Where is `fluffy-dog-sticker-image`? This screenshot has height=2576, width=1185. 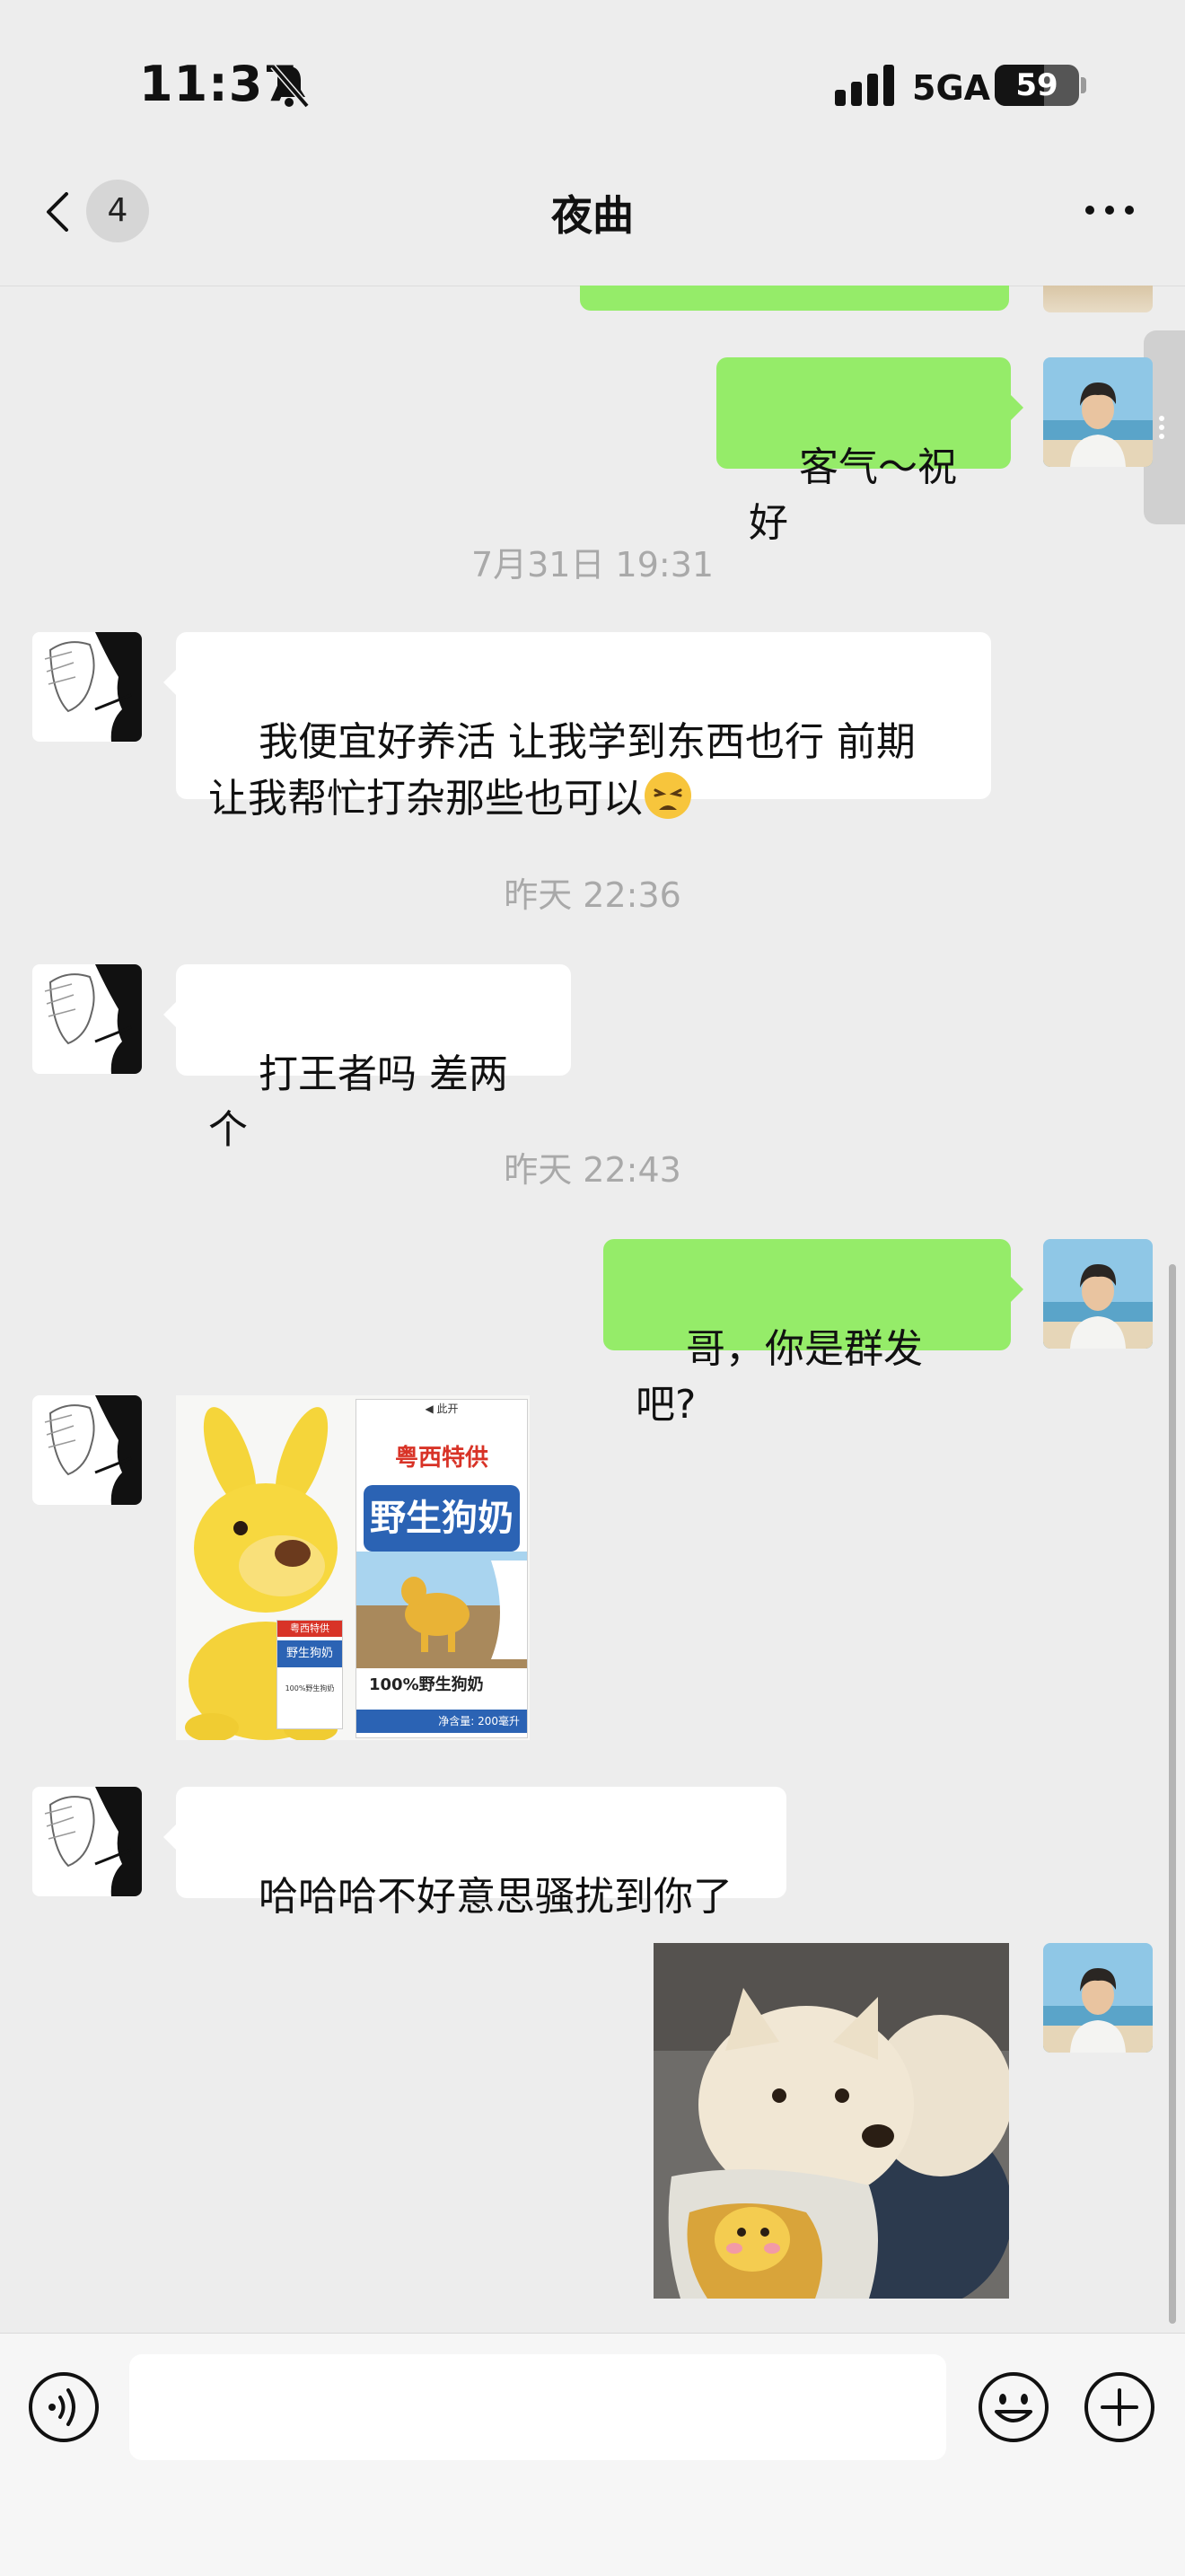
fluffy-dog-sticker-image is located at coordinates (831, 2121).